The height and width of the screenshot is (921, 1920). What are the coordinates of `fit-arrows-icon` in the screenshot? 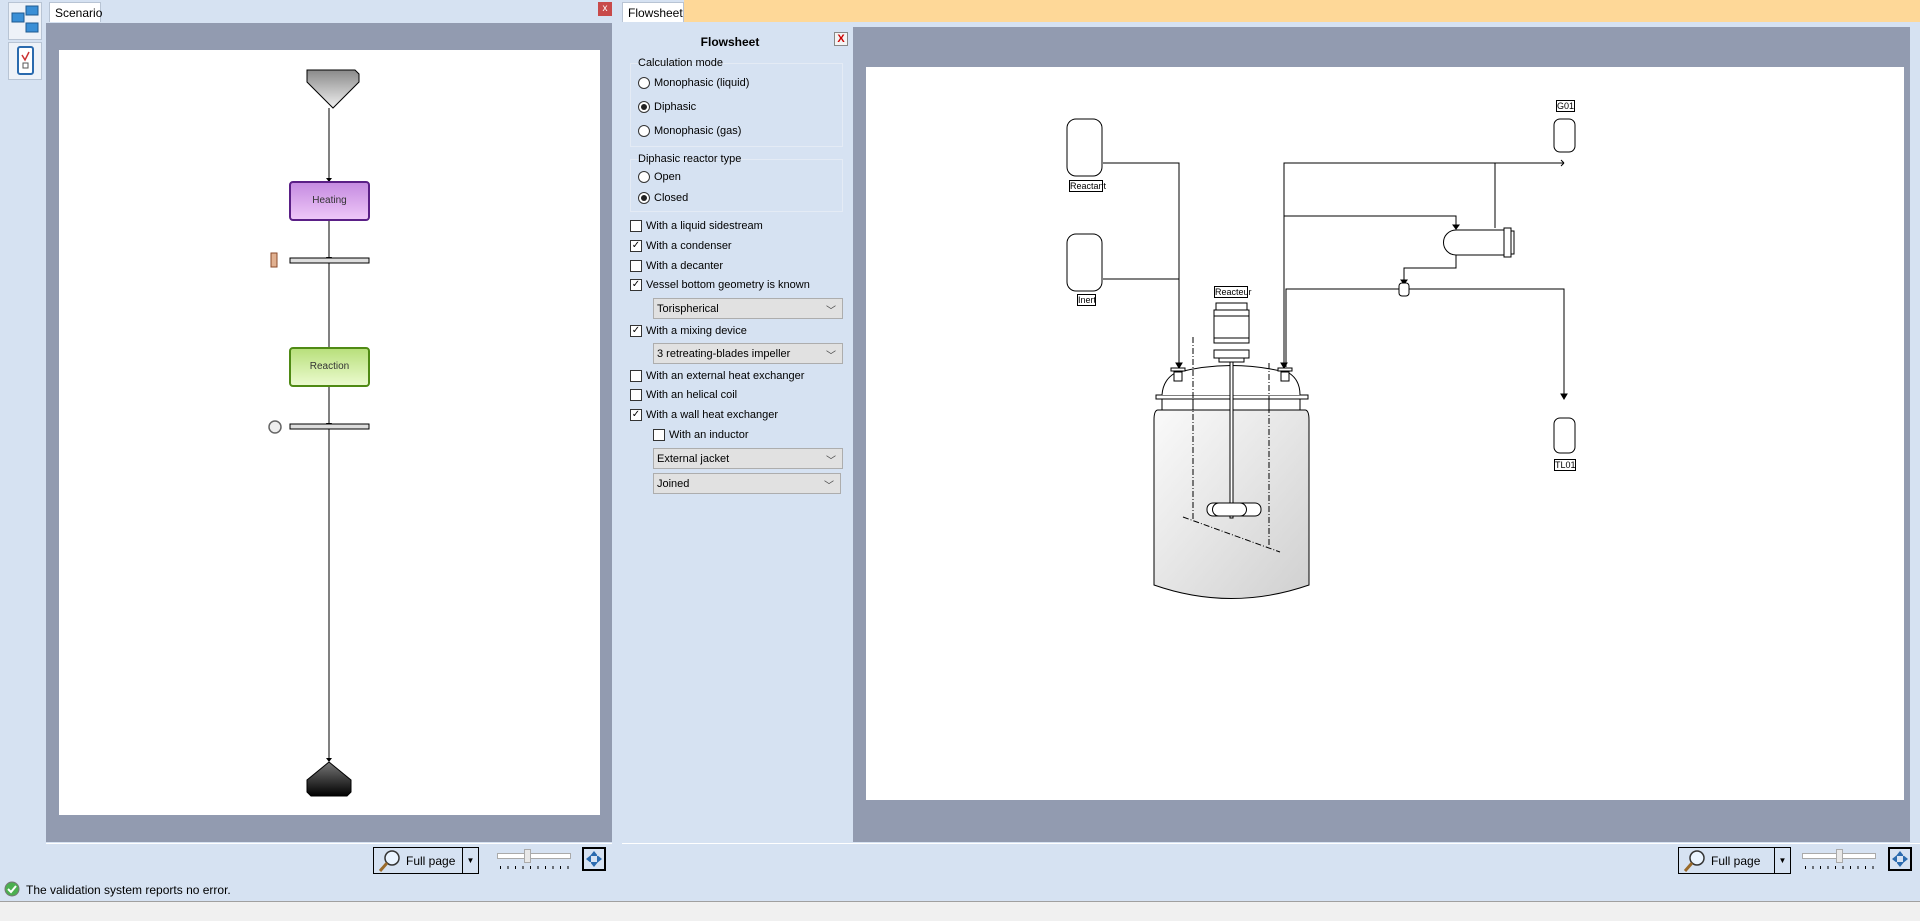 It's located at (1900, 859).